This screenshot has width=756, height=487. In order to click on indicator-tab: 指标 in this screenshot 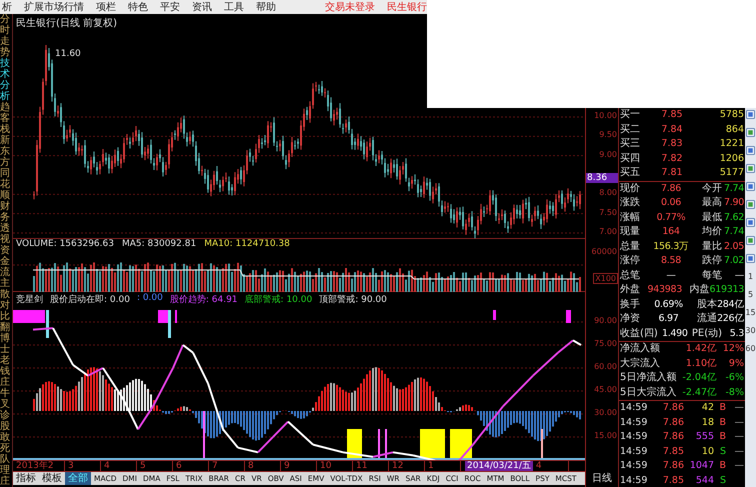, I will do `click(26, 478)`.